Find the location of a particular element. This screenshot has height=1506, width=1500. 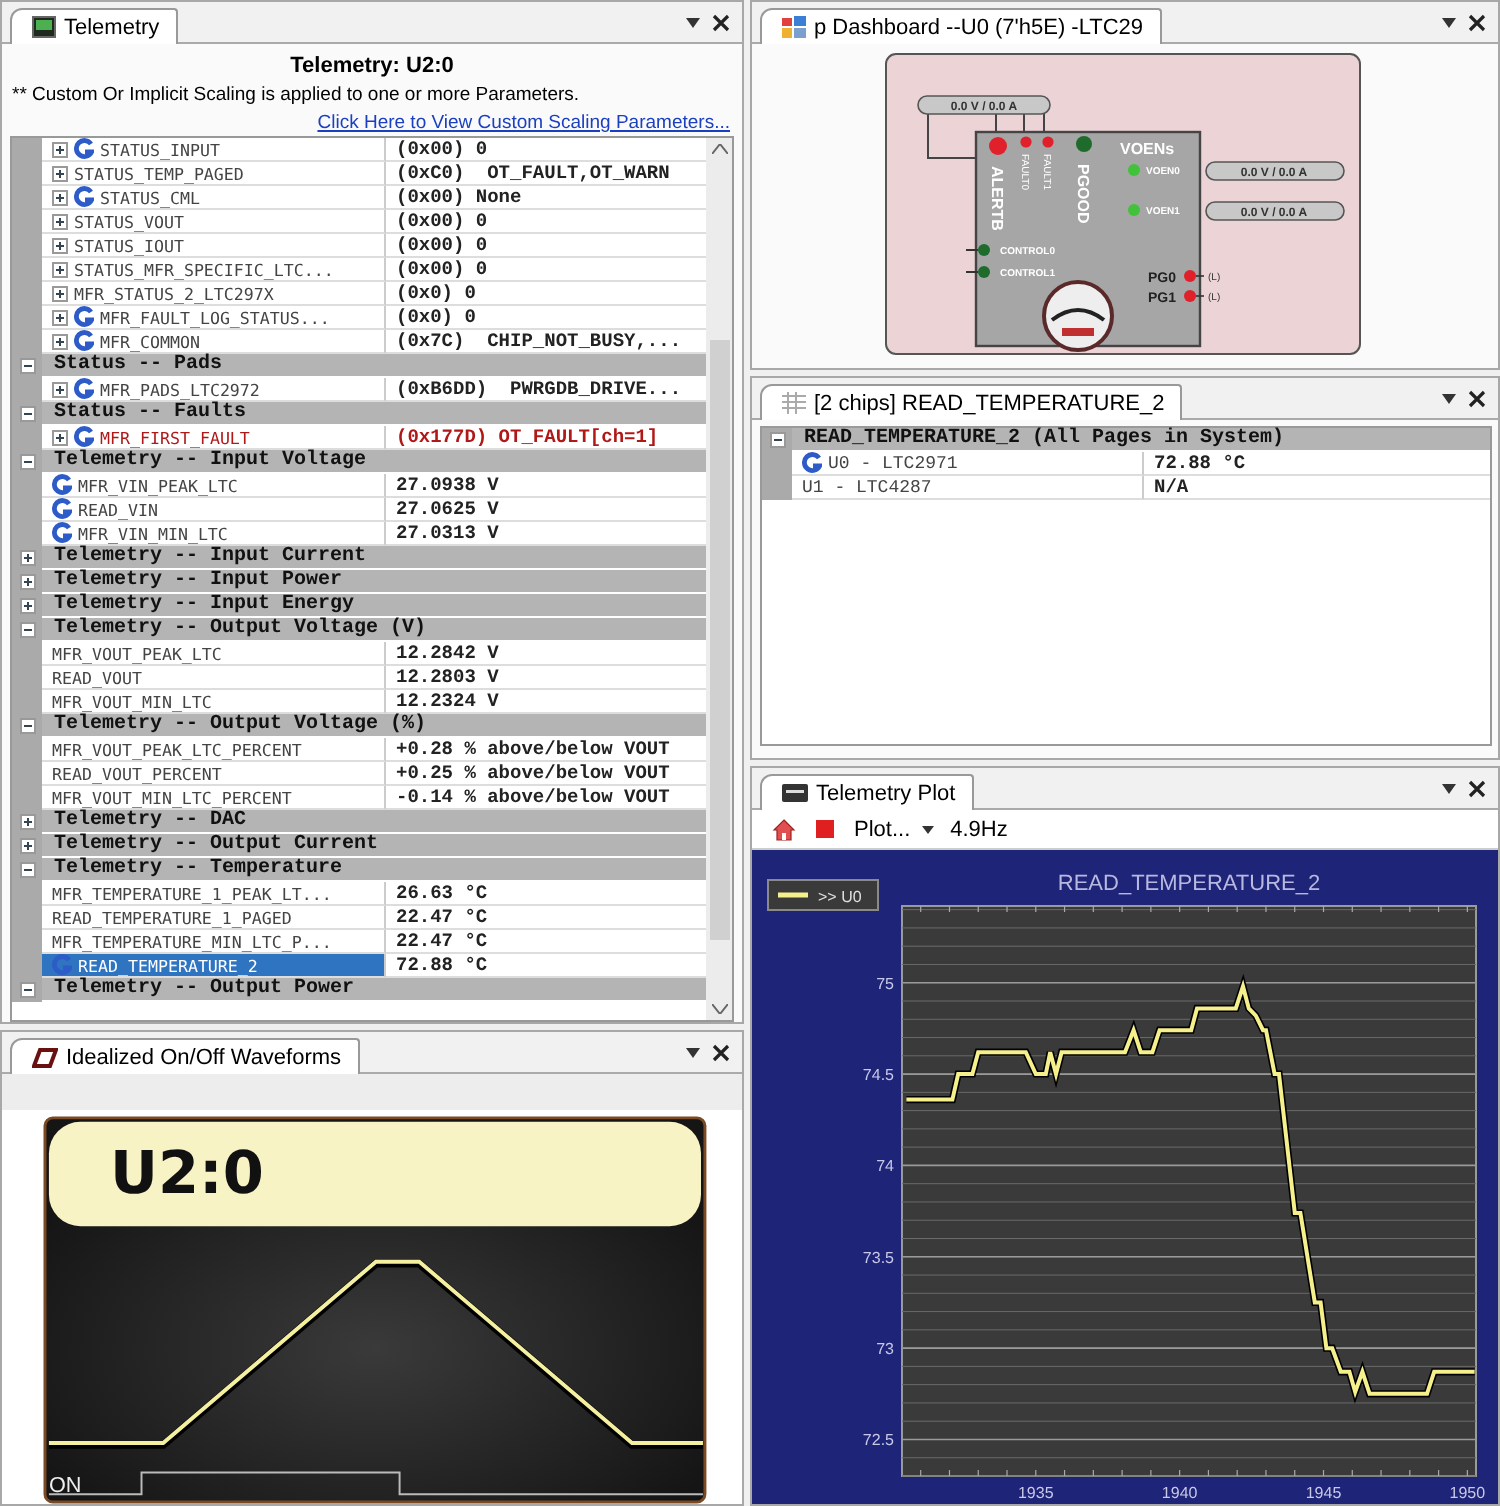

parameter-name: STATUS_VOUT is located at coordinates (214, 222).